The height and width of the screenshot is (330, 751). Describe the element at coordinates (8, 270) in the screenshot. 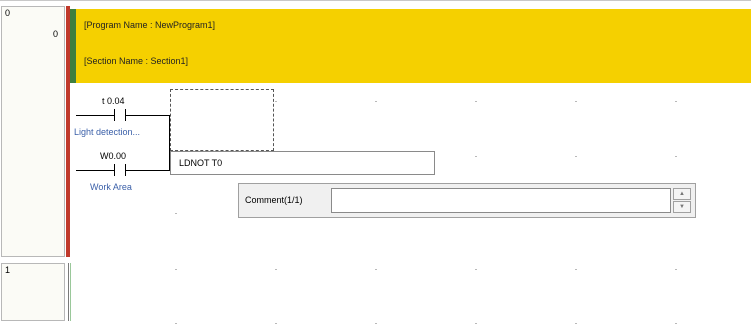

I see `rung-number: 1` at that location.